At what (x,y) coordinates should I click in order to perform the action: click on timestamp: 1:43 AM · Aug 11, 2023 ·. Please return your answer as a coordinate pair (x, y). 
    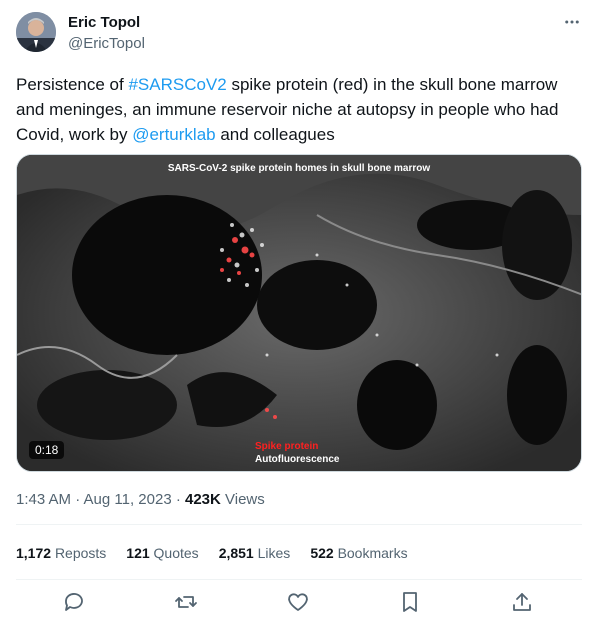
    Looking at the image, I should click on (100, 499).